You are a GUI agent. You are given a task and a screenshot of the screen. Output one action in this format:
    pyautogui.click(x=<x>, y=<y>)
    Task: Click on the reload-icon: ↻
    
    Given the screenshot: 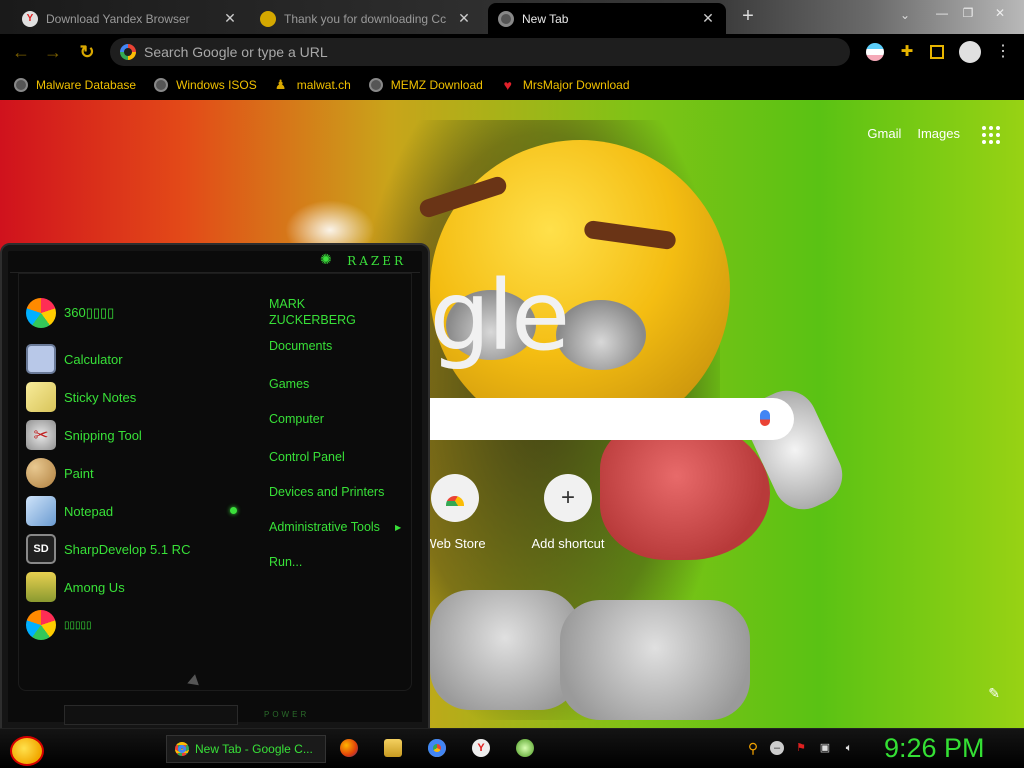 What is the action you would take?
    pyautogui.click(x=87, y=52)
    